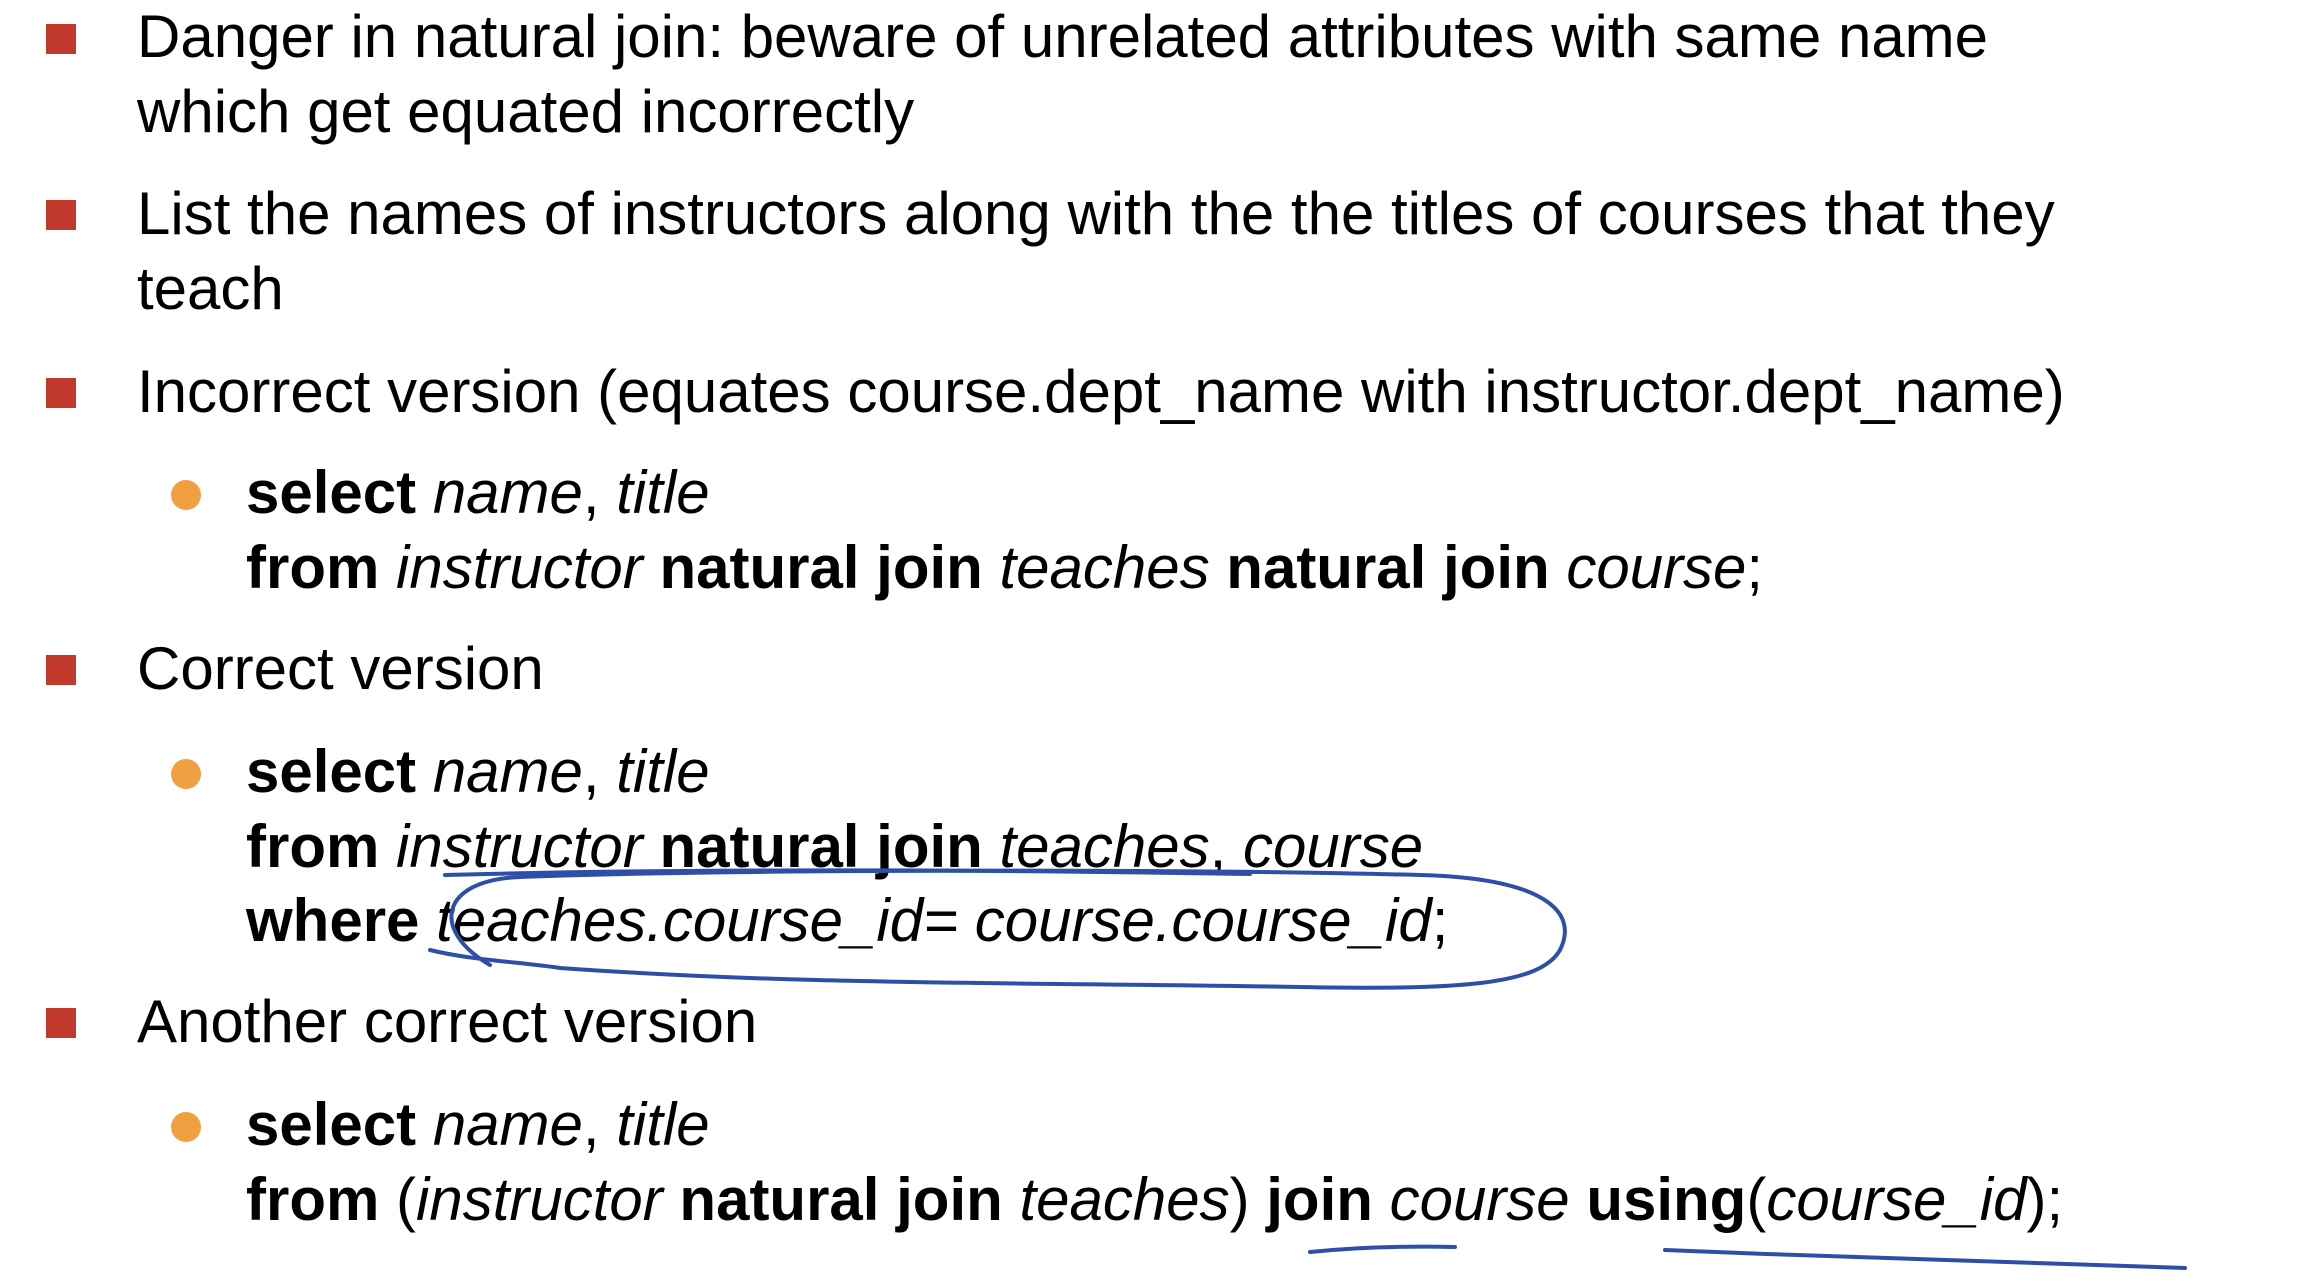  What do you see at coordinates (447, 1021) in the screenshot?
I see `bullet-text: Another correct version` at bounding box center [447, 1021].